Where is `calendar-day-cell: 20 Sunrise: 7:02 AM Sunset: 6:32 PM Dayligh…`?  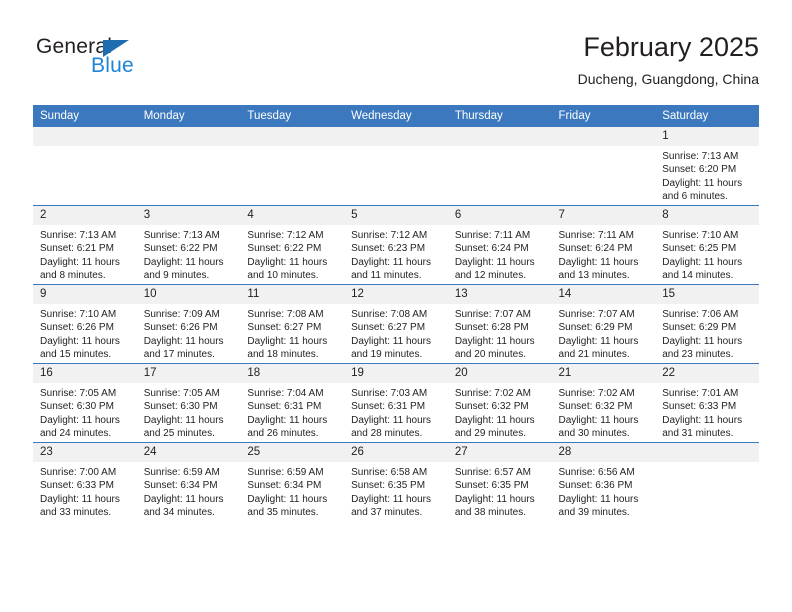
calendar-day-cell: 20 Sunrise: 7:02 AM Sunset: 6:32 PM Dayligh… is located at coordinates (499, 403).